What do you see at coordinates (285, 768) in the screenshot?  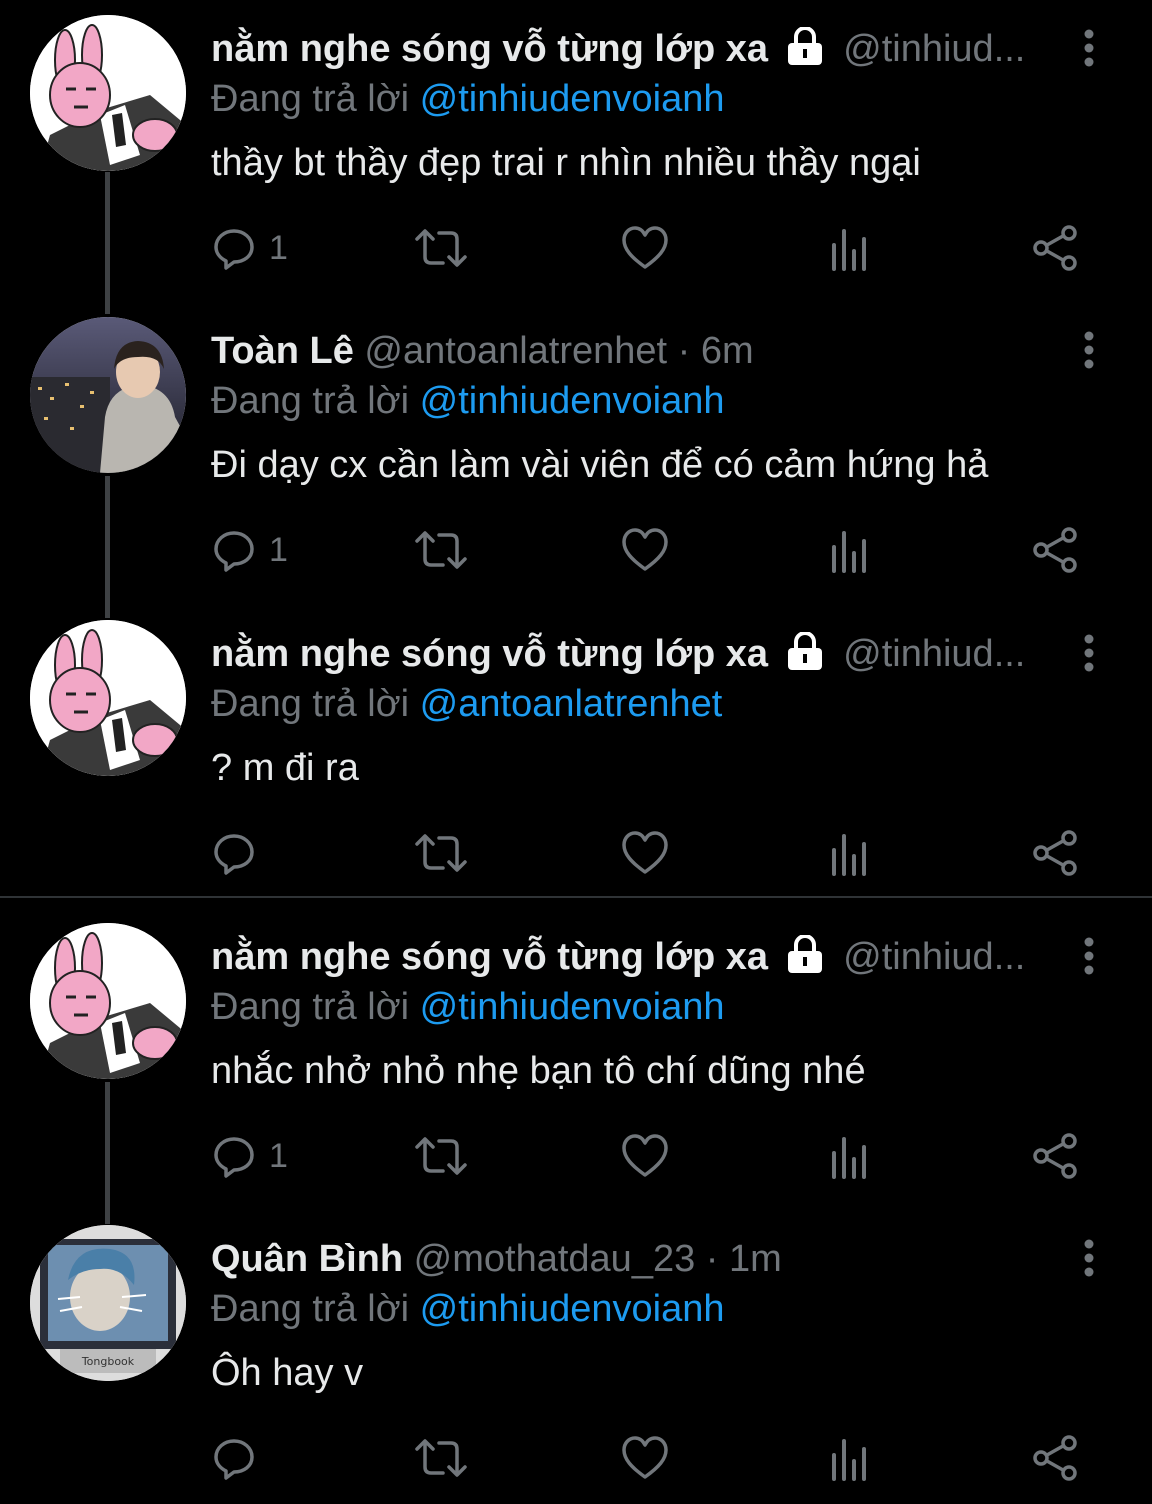 I see `tweet-text: ? m đi ra` at bounding box center [285, 768].